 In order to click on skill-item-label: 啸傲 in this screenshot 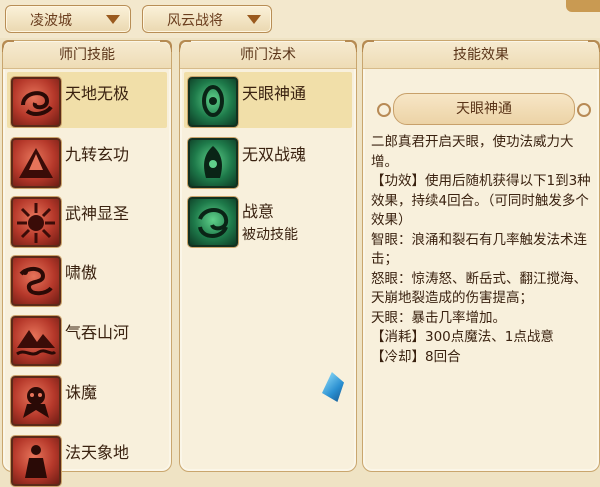, I will do `click(81, 272)`.